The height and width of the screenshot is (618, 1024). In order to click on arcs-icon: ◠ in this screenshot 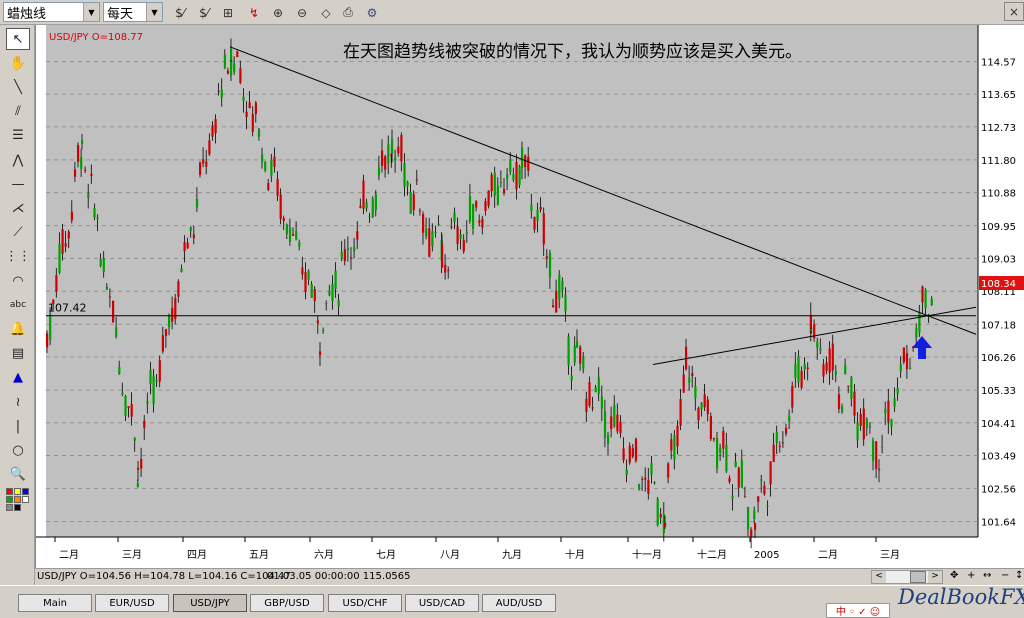, I will do `click(18, 281)`.